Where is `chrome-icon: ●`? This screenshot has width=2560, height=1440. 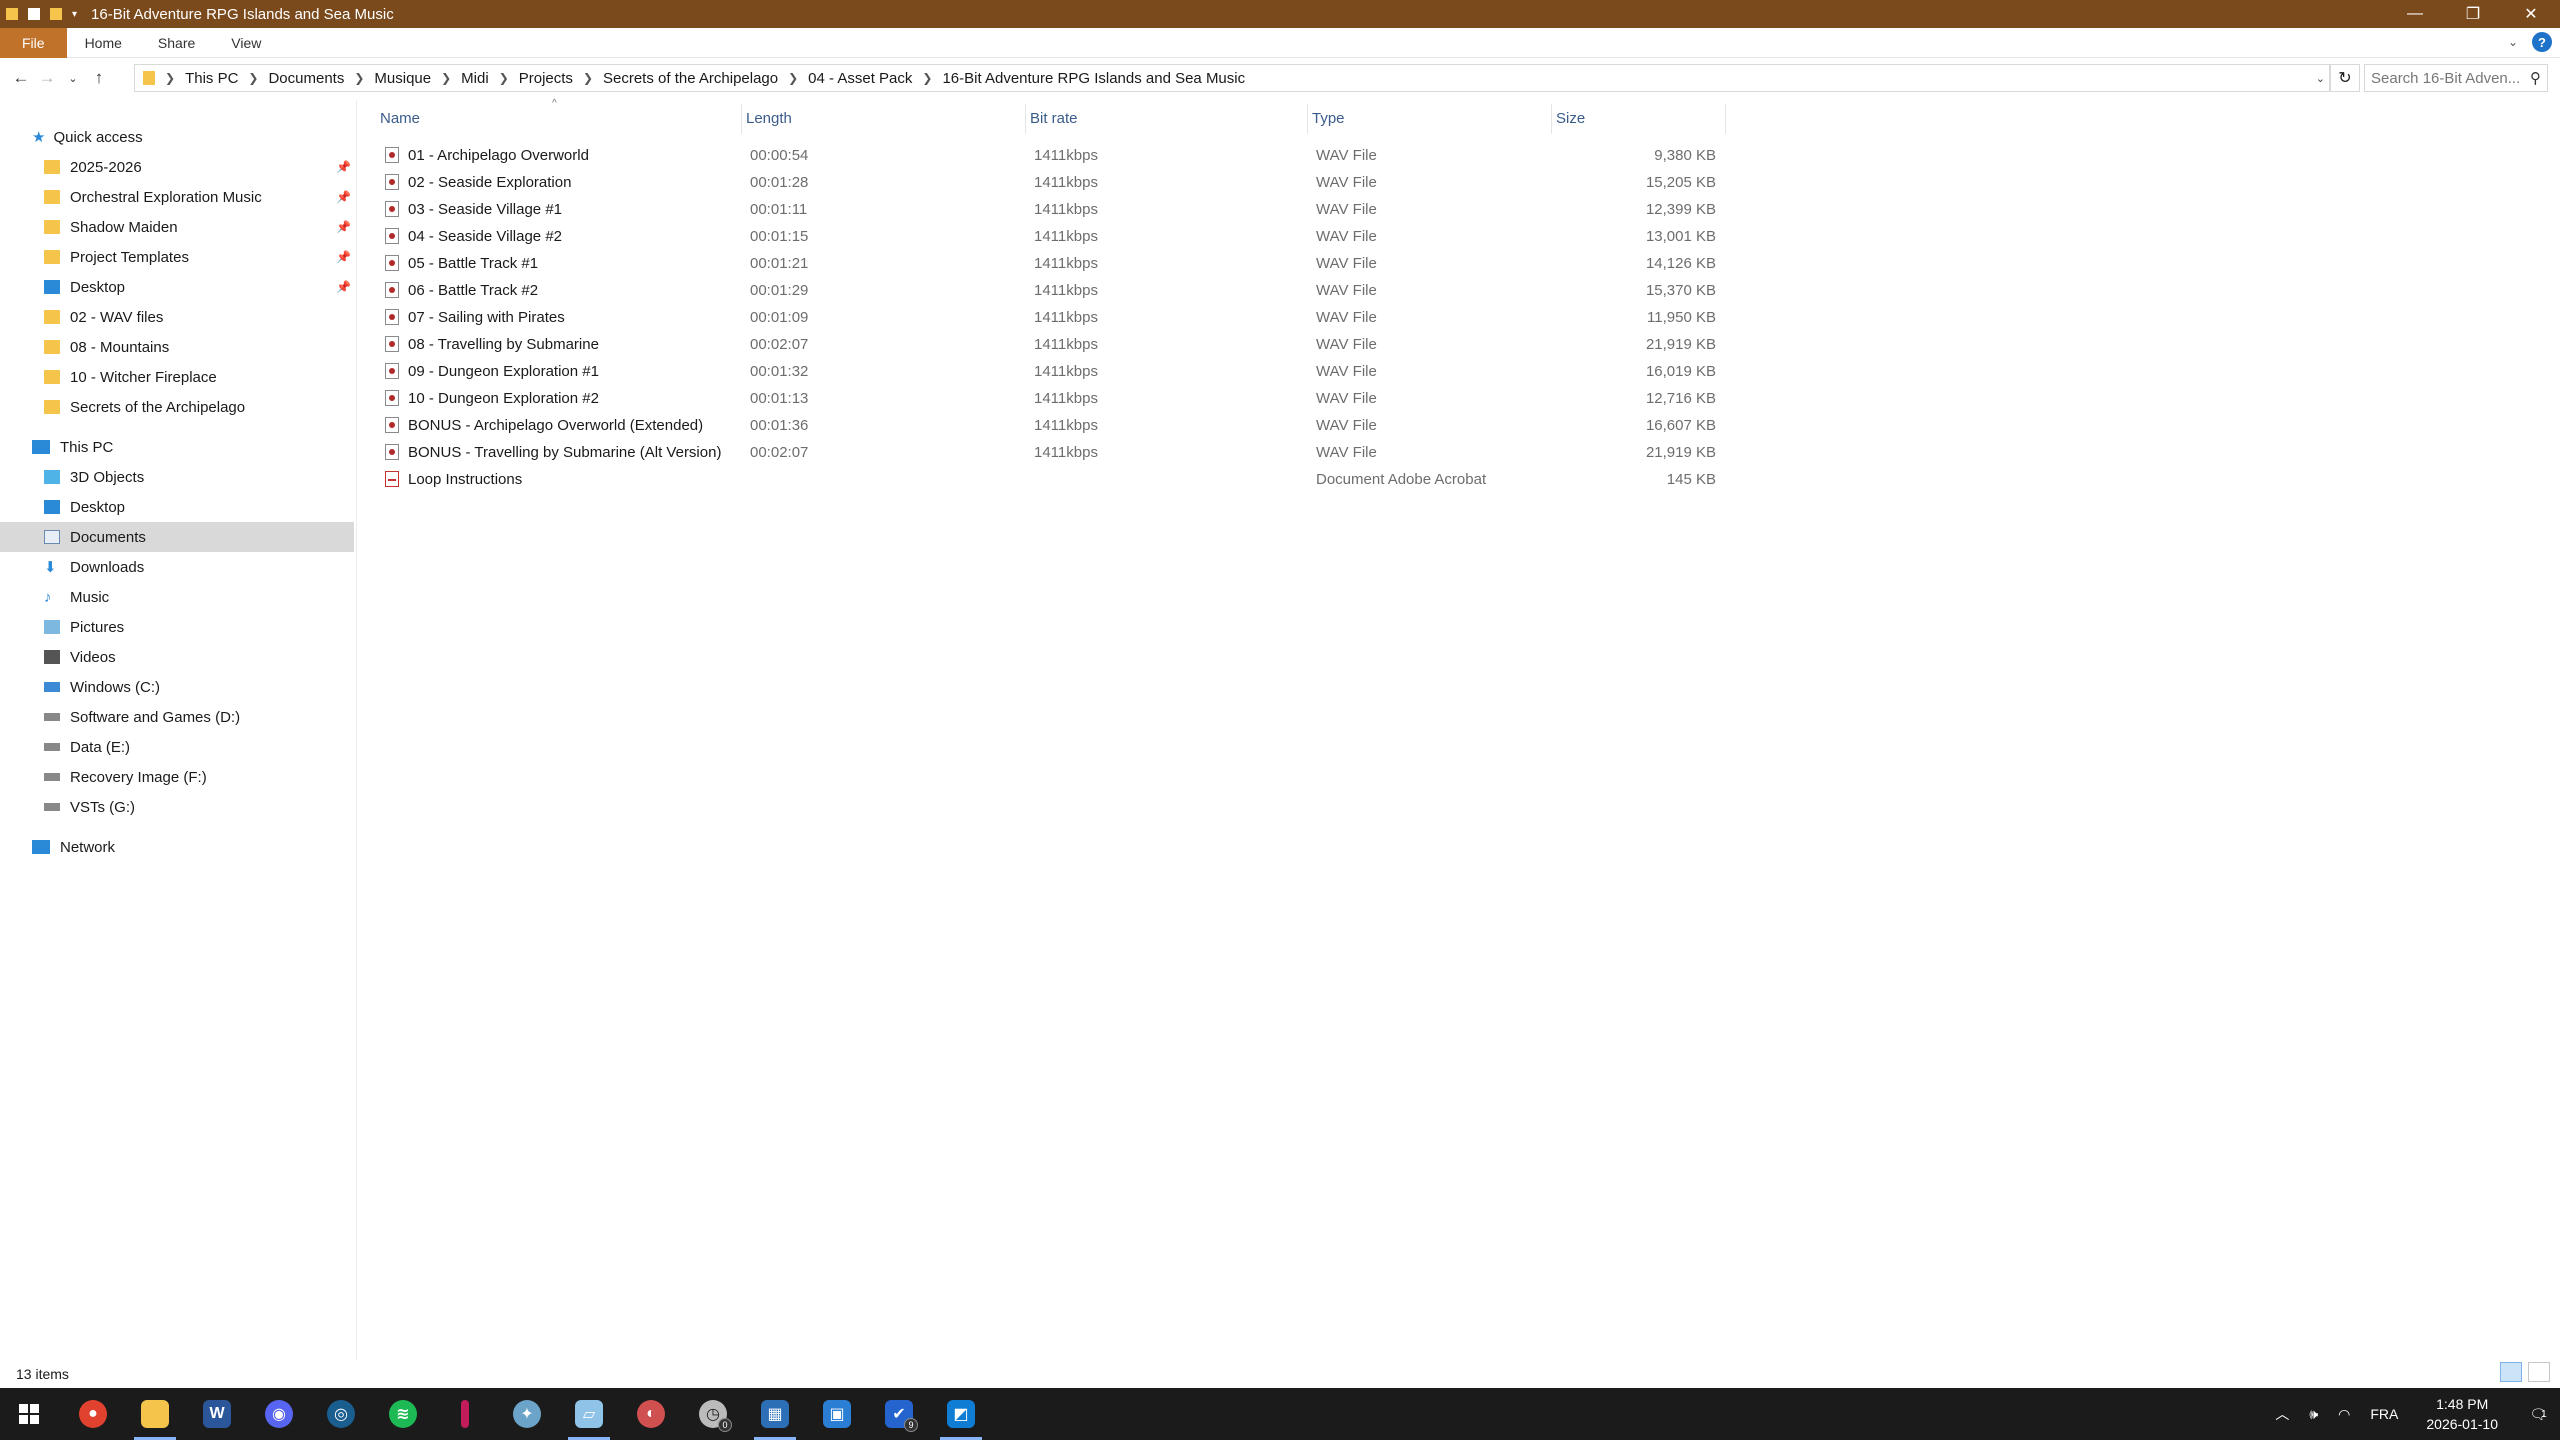
chrome-icon: ● is located at coordinates (93, 1414).